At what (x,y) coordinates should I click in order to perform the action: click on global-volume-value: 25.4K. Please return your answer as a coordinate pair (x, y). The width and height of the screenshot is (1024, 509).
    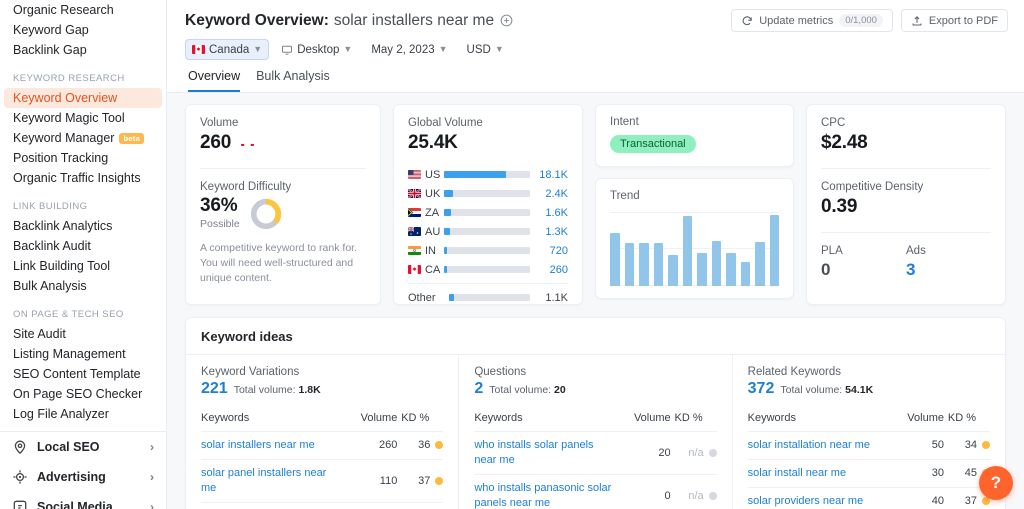
    Looking at the image, I should click on (433, 142).